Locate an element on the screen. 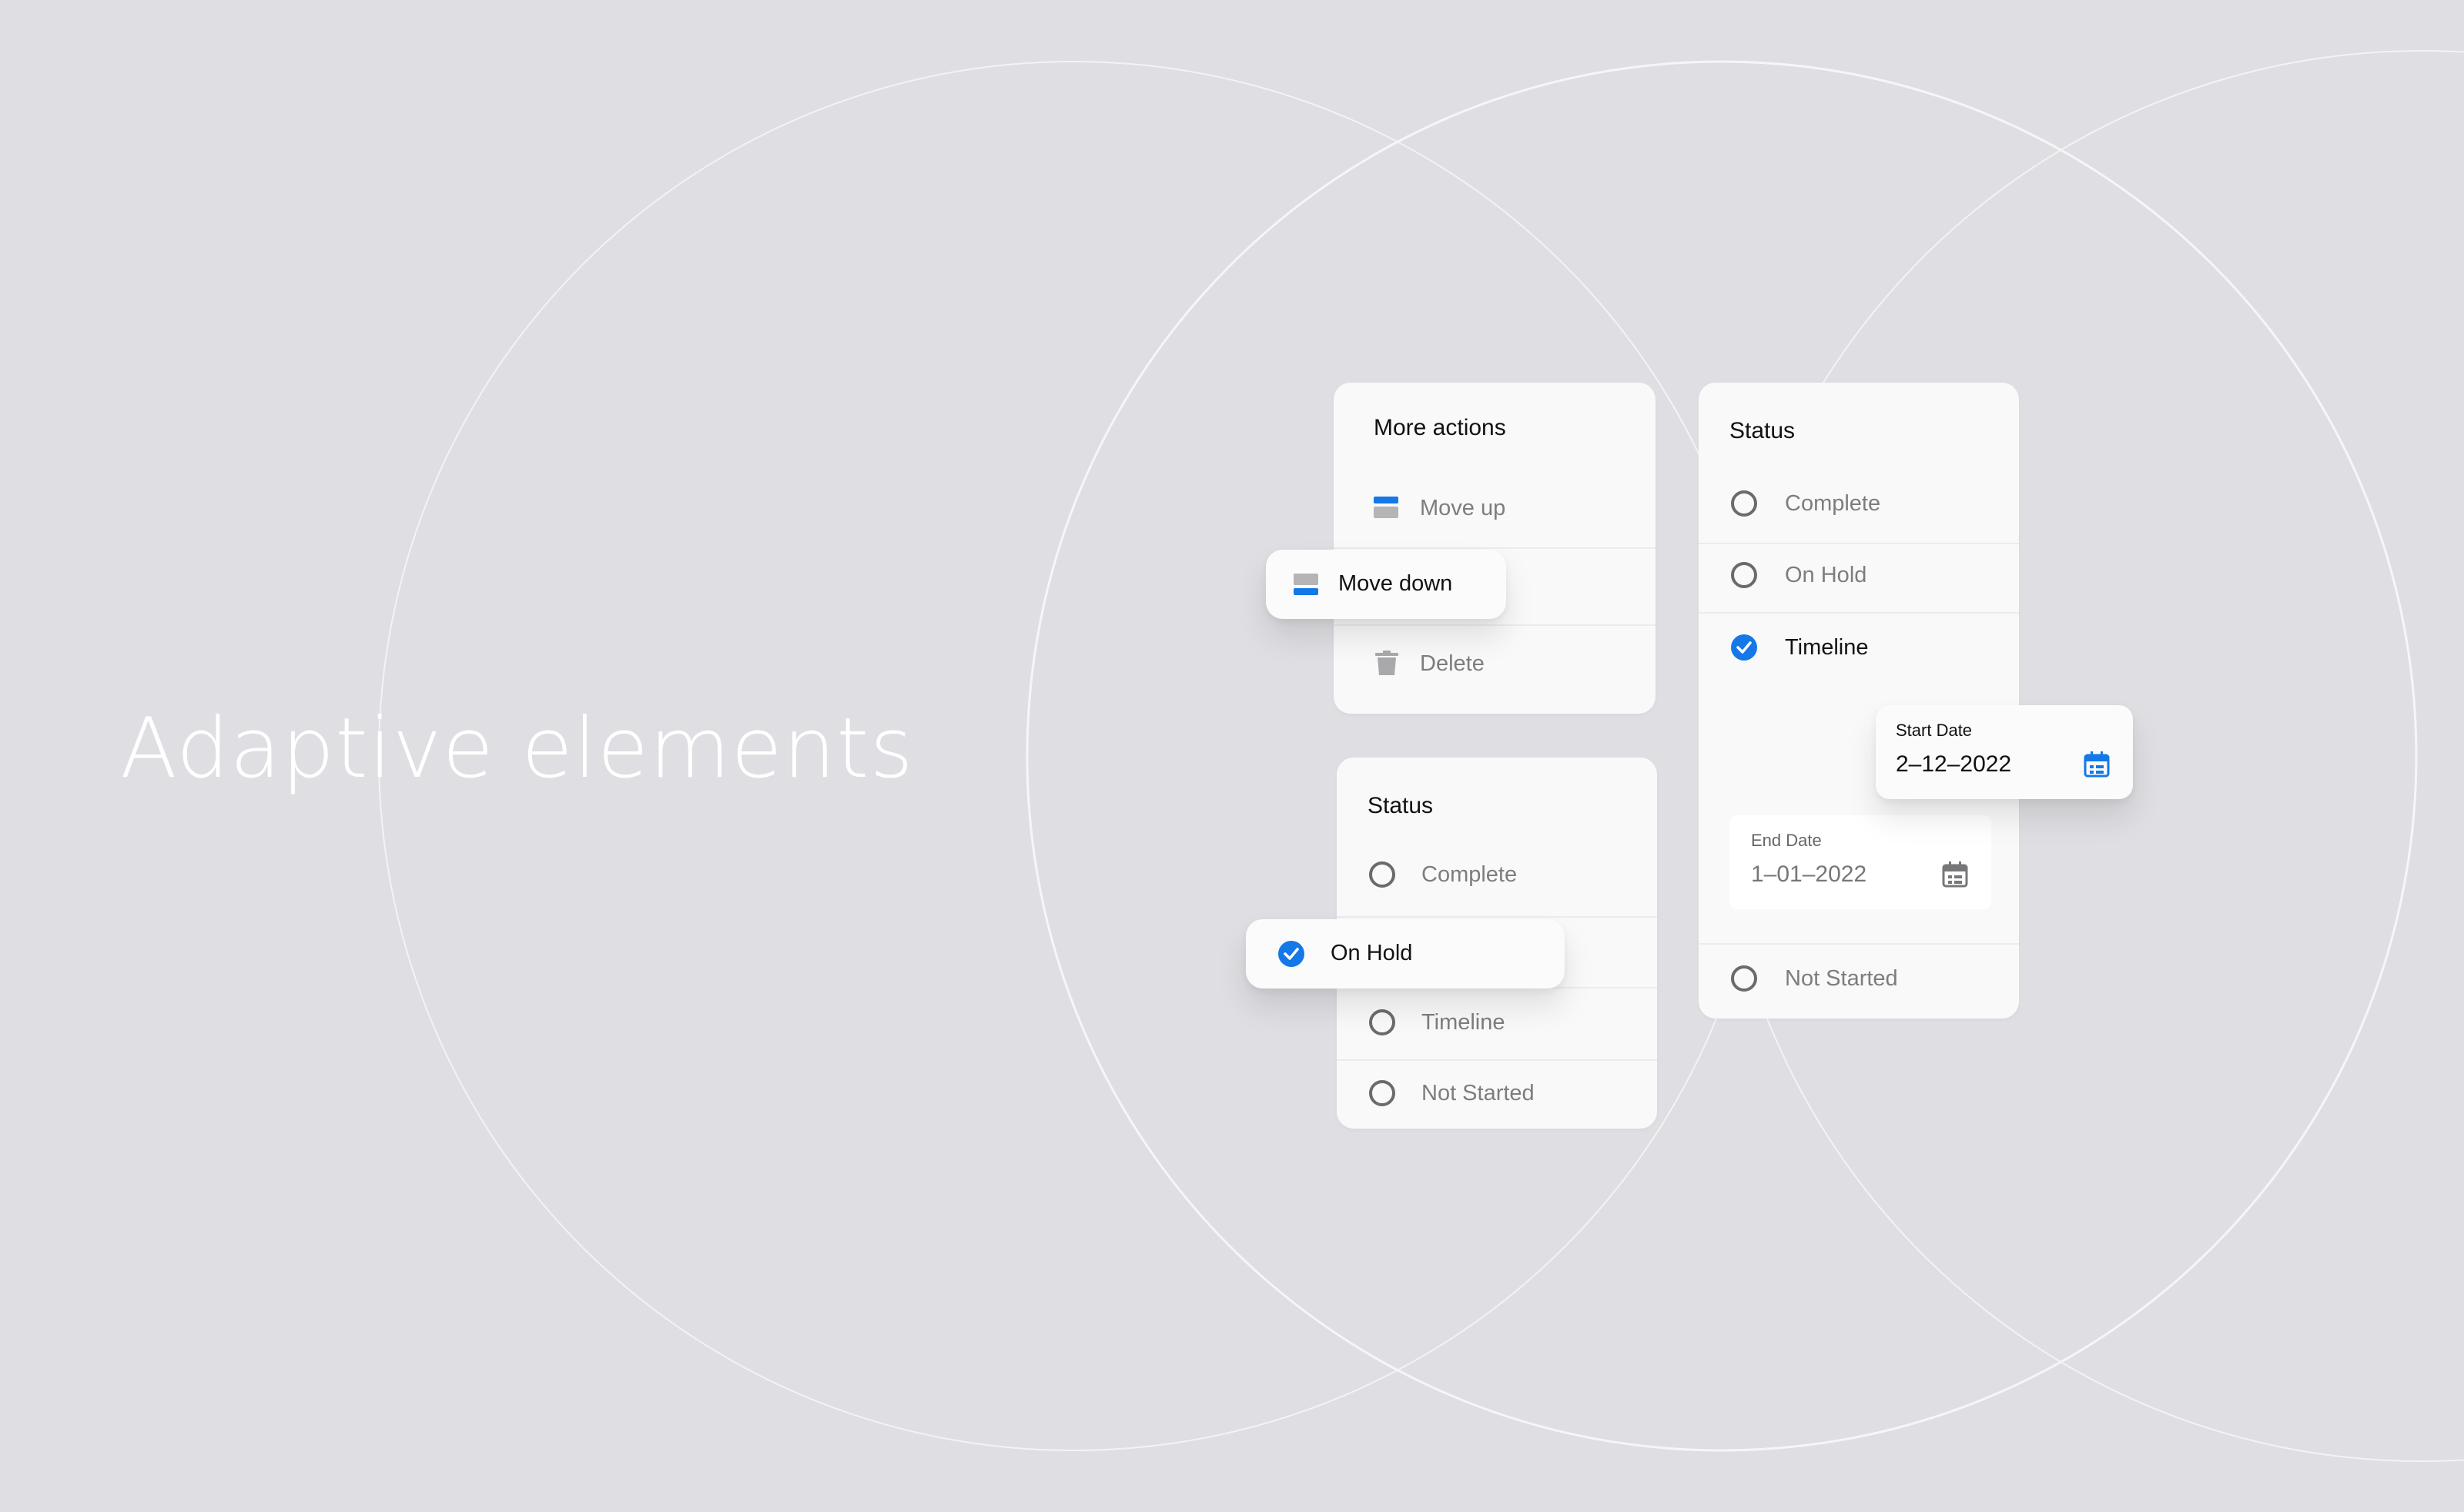 The height and width of the screenshot is (1512, 2464). start-date-value: 2–12–2022 is located at coordinates (1954, 764).